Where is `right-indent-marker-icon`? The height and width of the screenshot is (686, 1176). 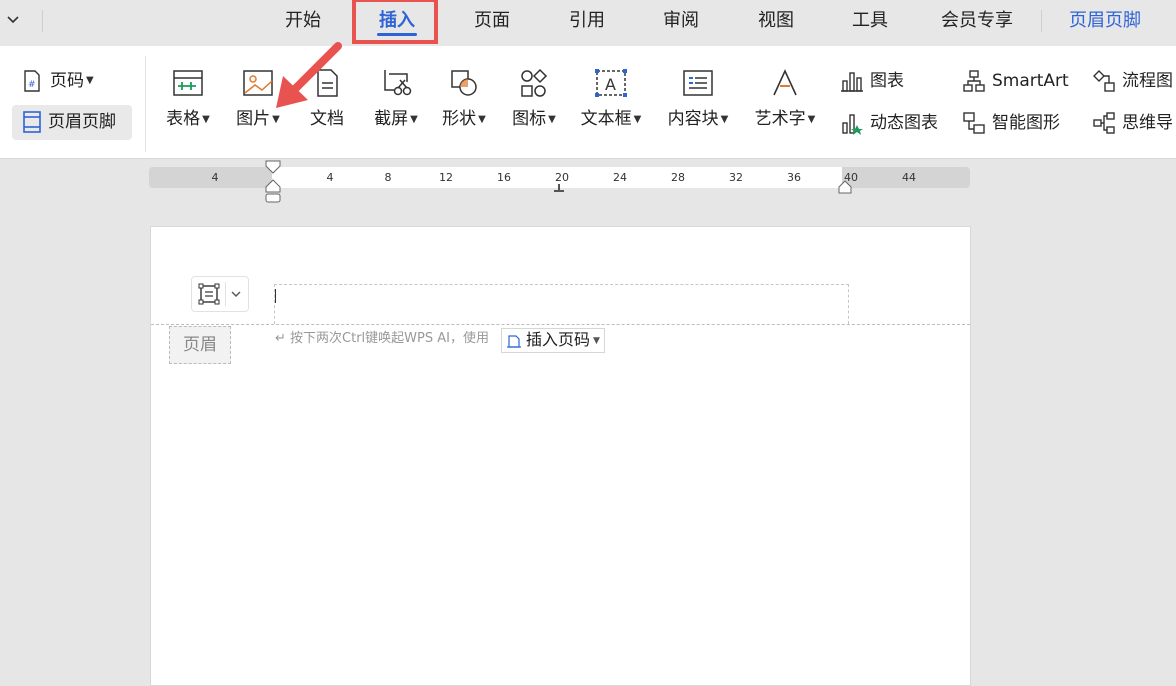
right-indent-marker-icon is located at coordinates (845, 187).